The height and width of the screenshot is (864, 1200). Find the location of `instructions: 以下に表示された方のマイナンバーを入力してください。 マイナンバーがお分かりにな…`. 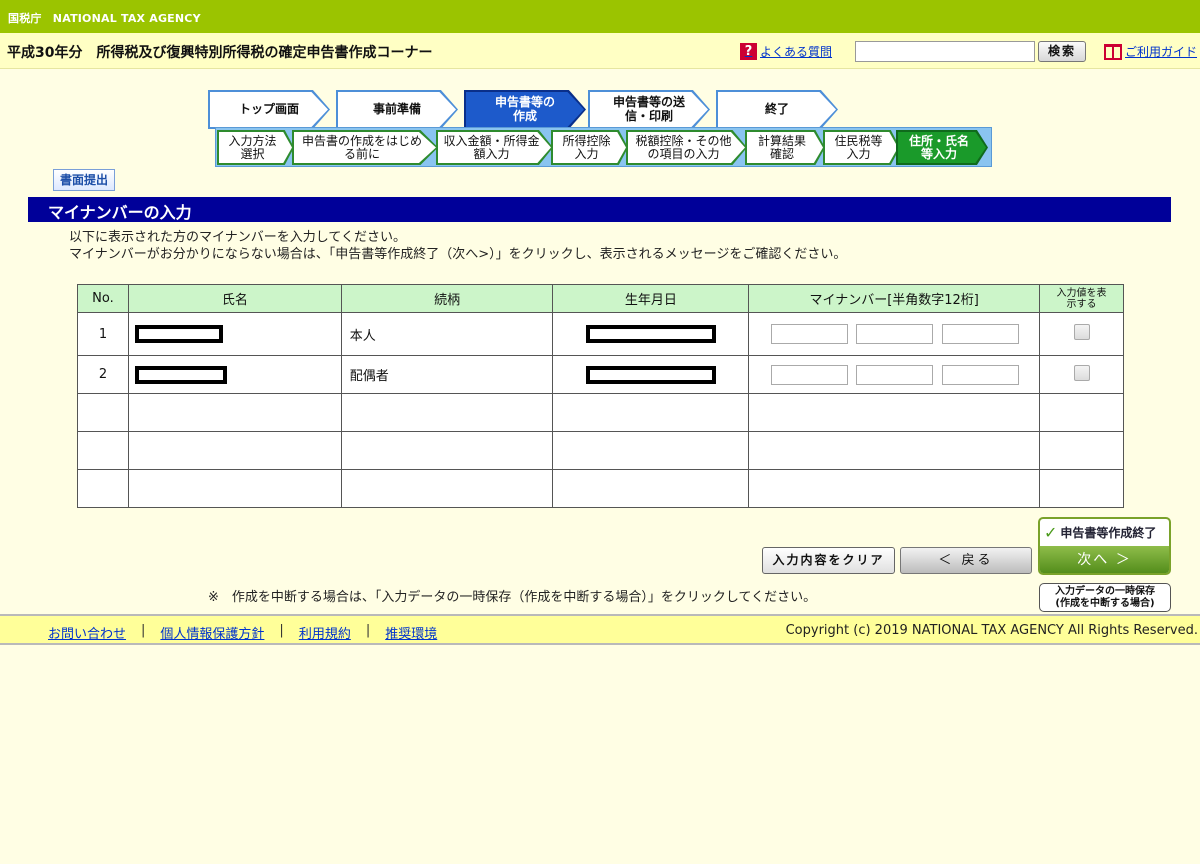

instructions: 以下に表示された方のマイナンバーを入力してください。 マイナンバーがお分かりにな… is located at coordinates (457, 246).